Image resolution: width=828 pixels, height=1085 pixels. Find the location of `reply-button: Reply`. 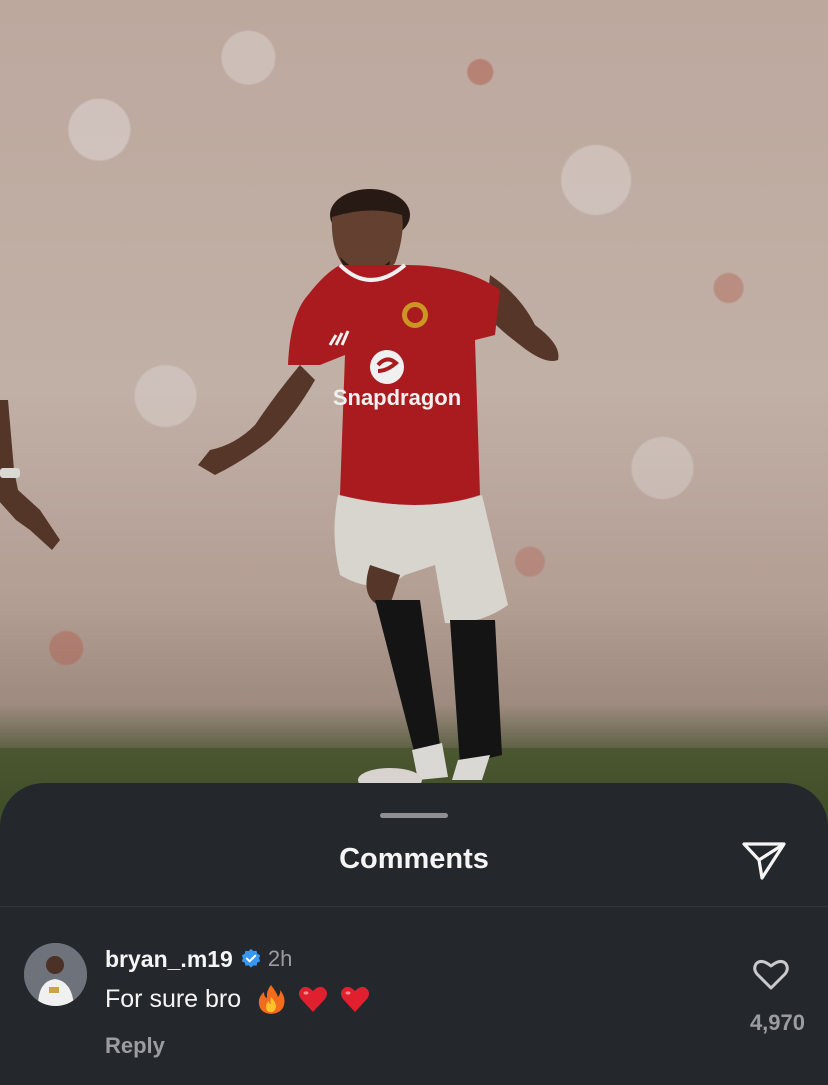

reply-button: Reply is located at coordinates (135, 1046).